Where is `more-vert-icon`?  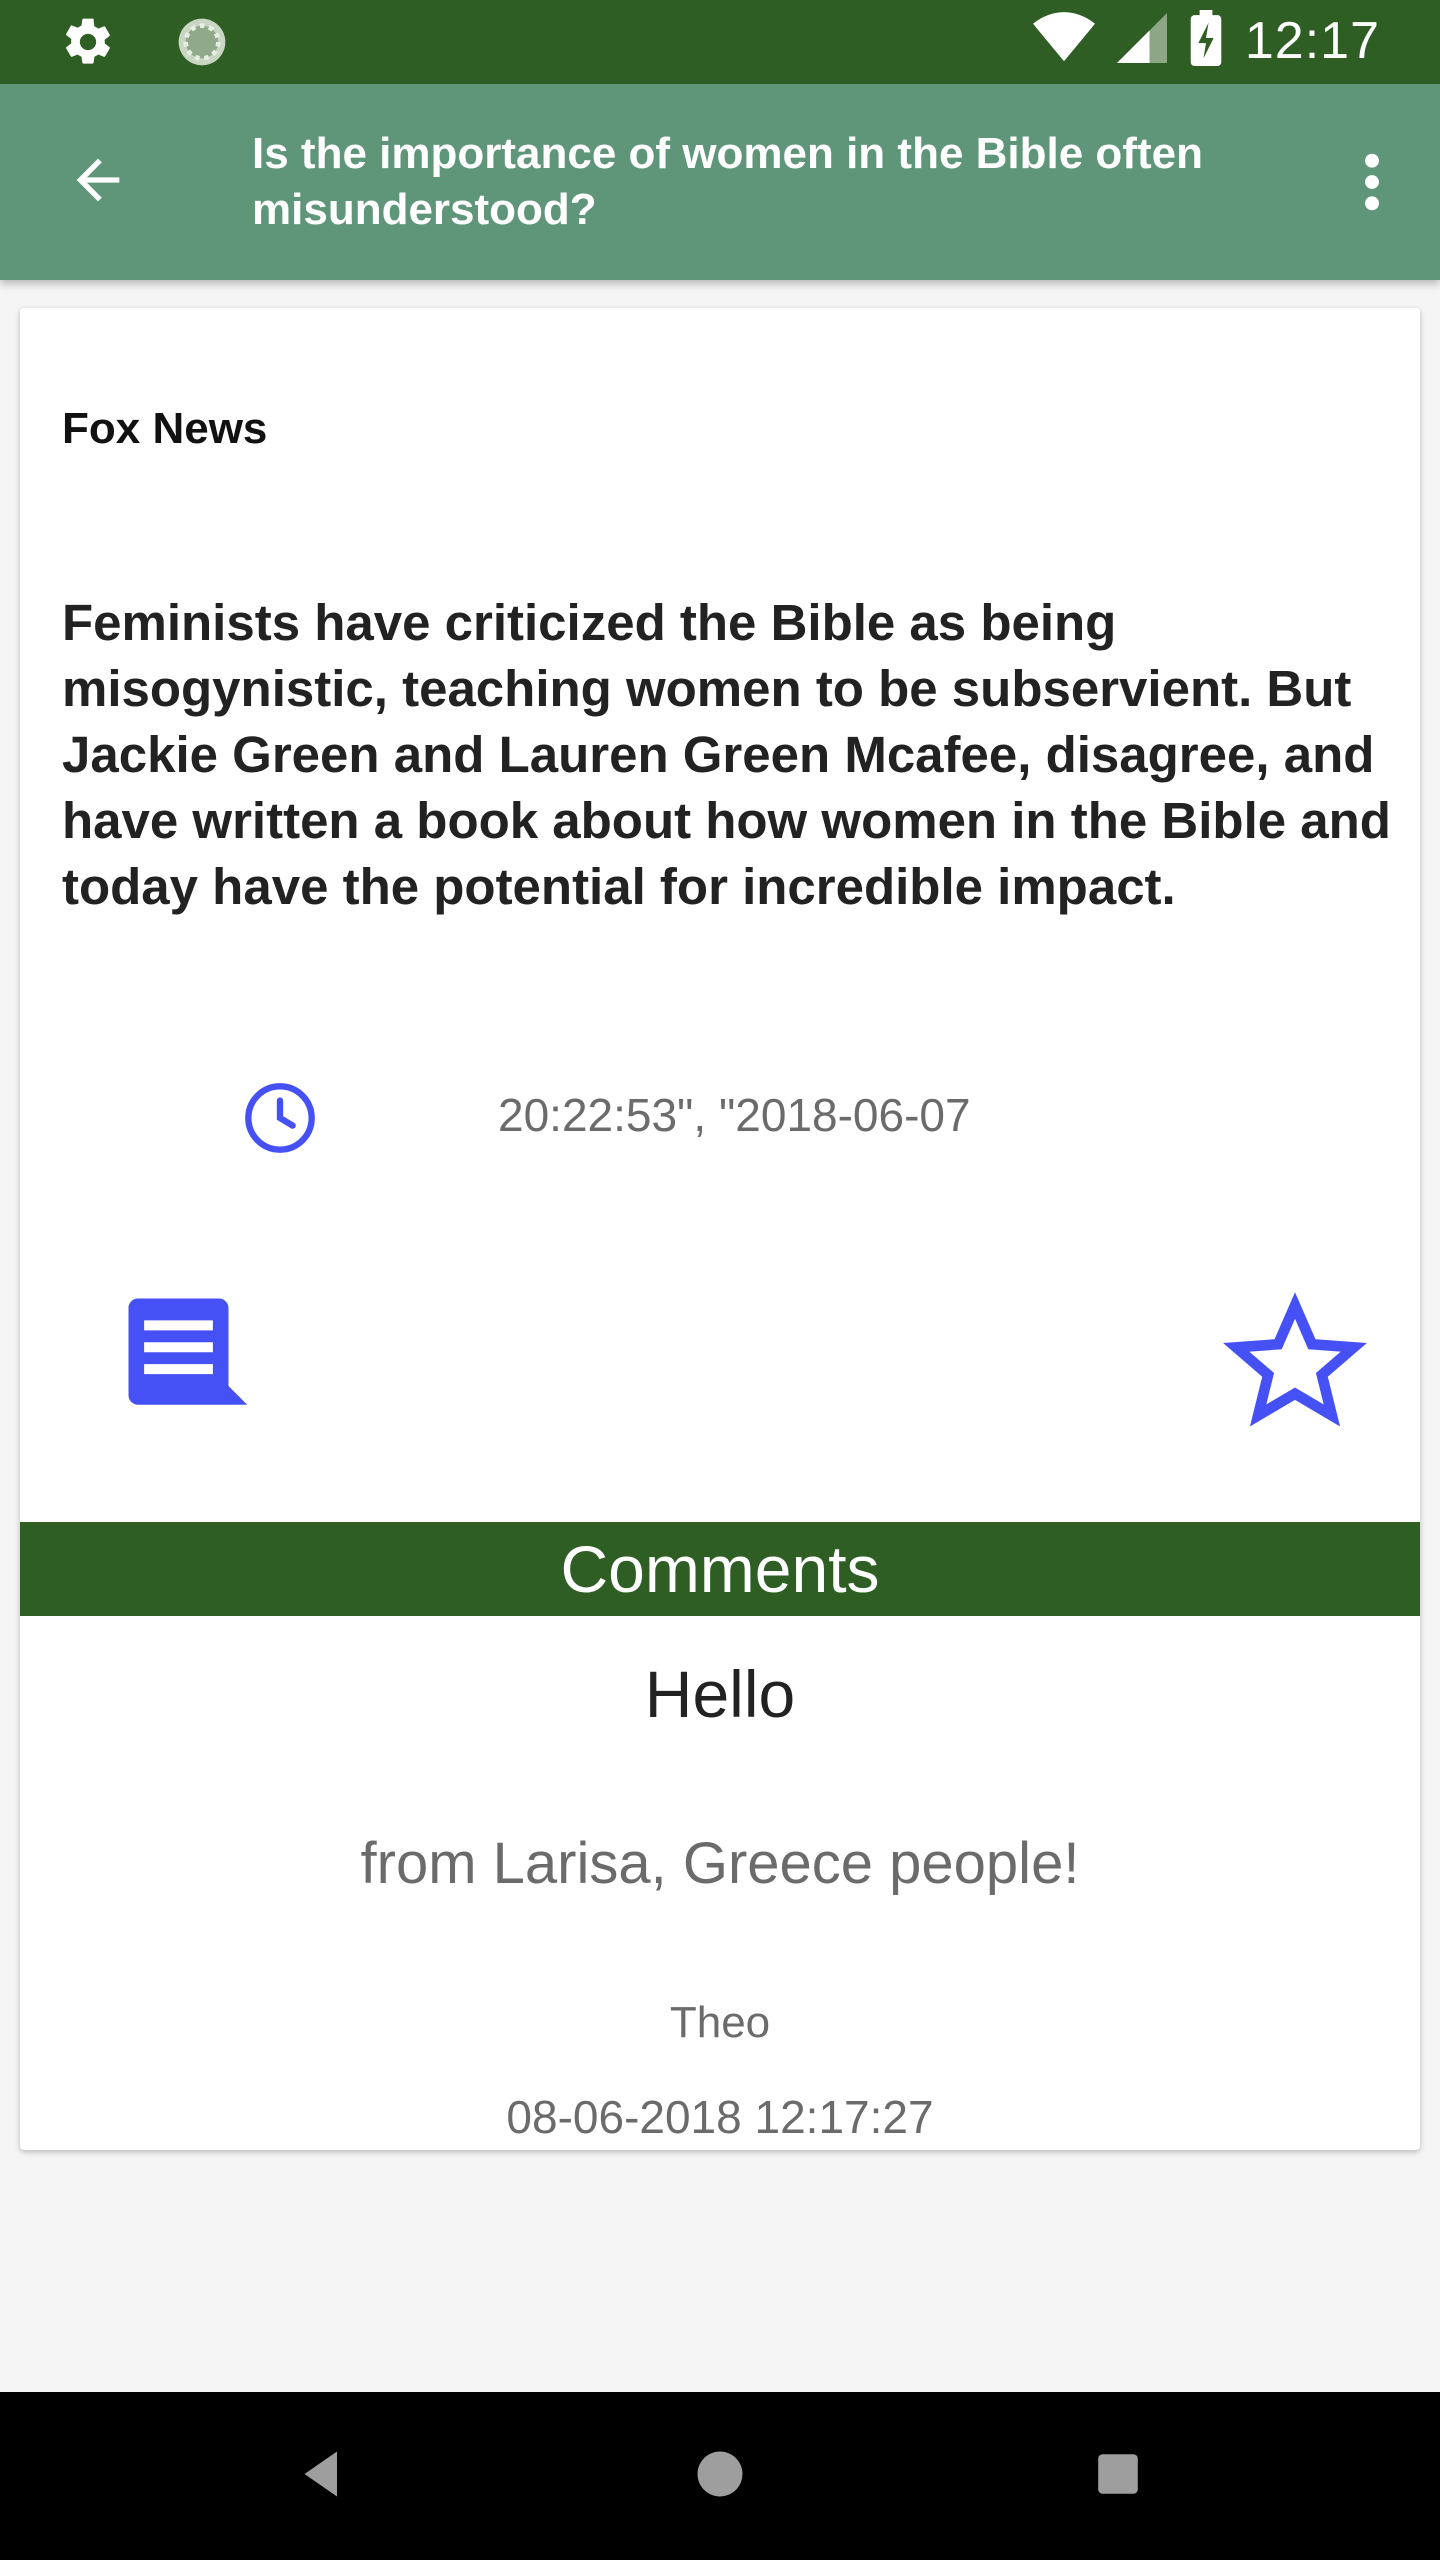
more-vert-icon is located at coordinates (1372, 184).